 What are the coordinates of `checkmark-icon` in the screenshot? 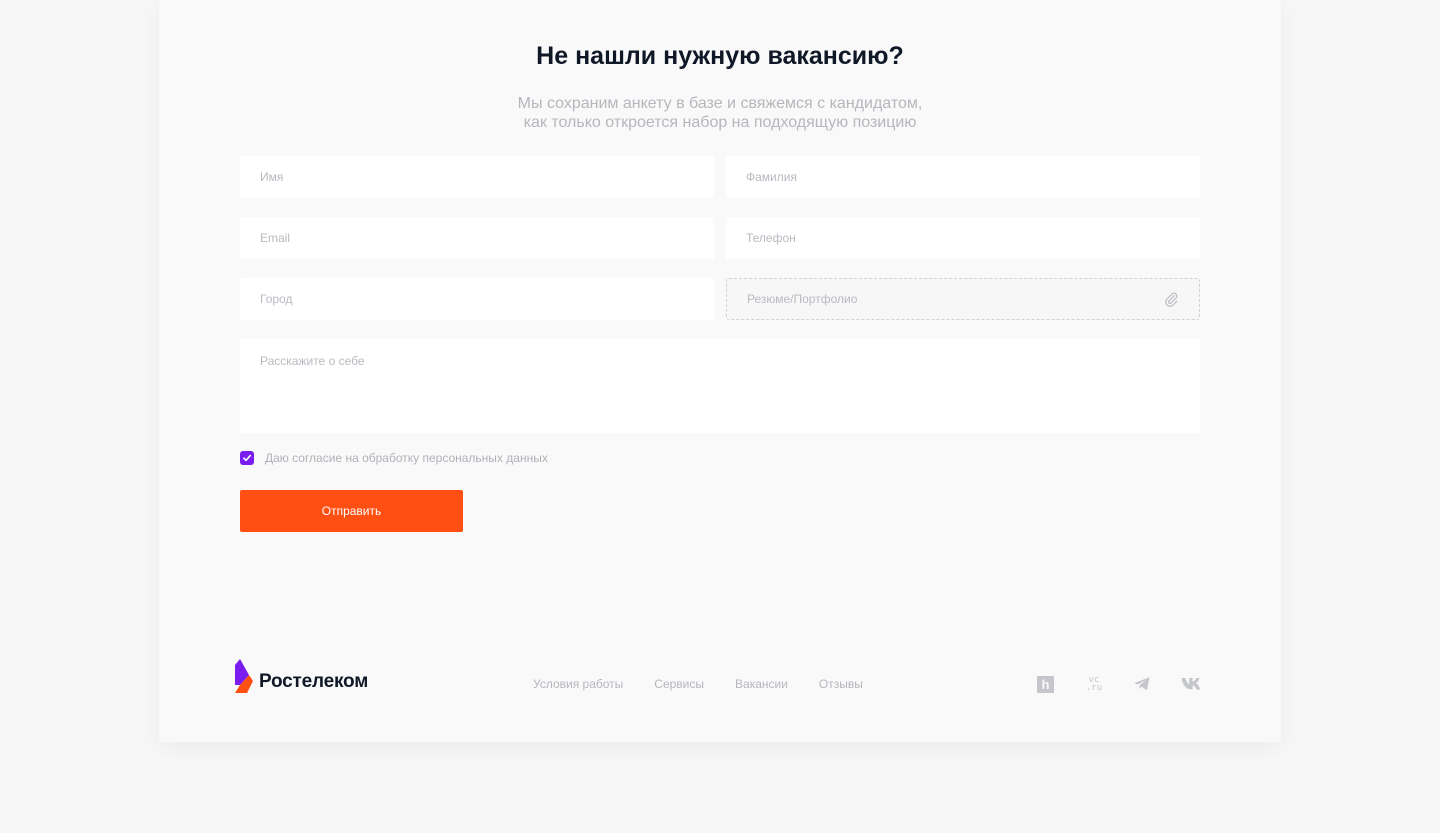 It's located at (247, 458).